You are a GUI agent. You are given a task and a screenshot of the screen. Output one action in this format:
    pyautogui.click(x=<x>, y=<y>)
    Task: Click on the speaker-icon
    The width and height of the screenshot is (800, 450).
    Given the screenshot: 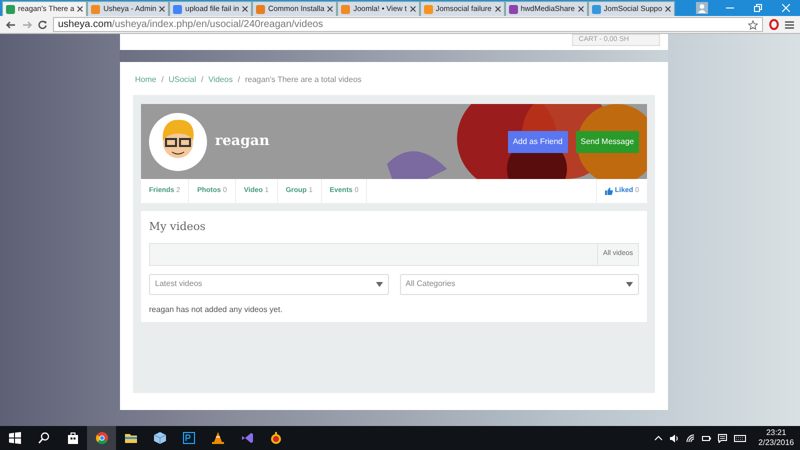 What is the action you would take?
    pyautogui.click(x=675, y=438)
    